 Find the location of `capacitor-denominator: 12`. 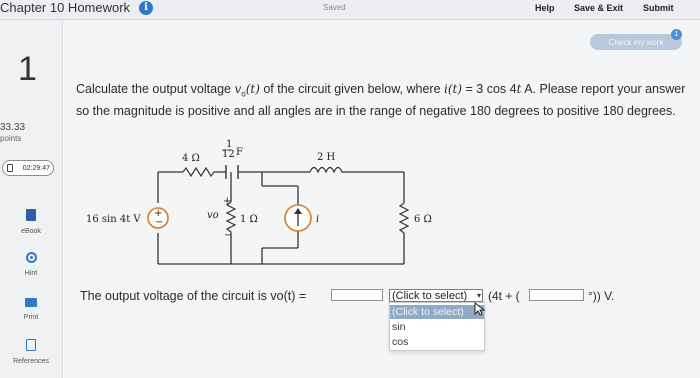

capacitor-denominator: 12 is located at coordinates (228, 154).